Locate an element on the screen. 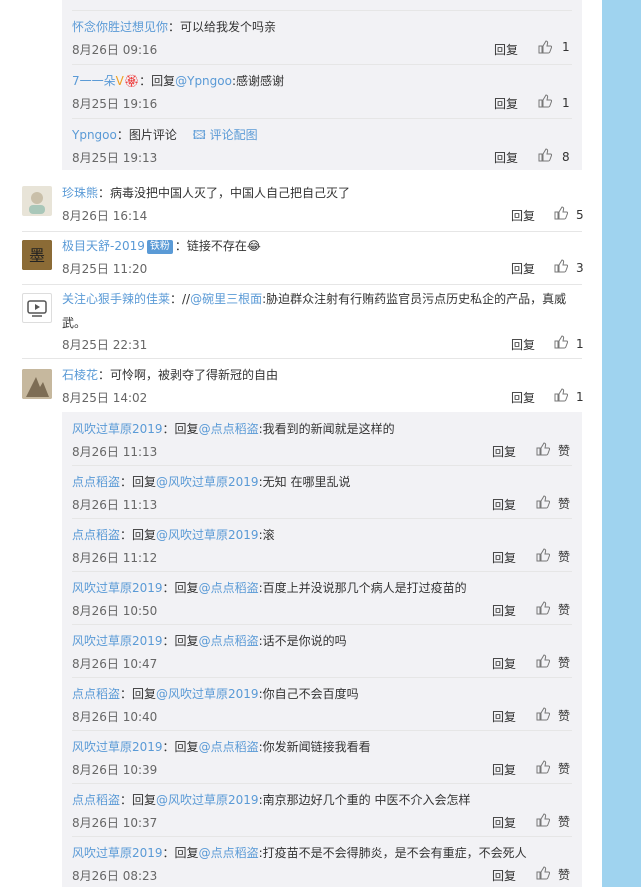  timestamp: 8月26日 11:13 is located at coordinates (115, 452).